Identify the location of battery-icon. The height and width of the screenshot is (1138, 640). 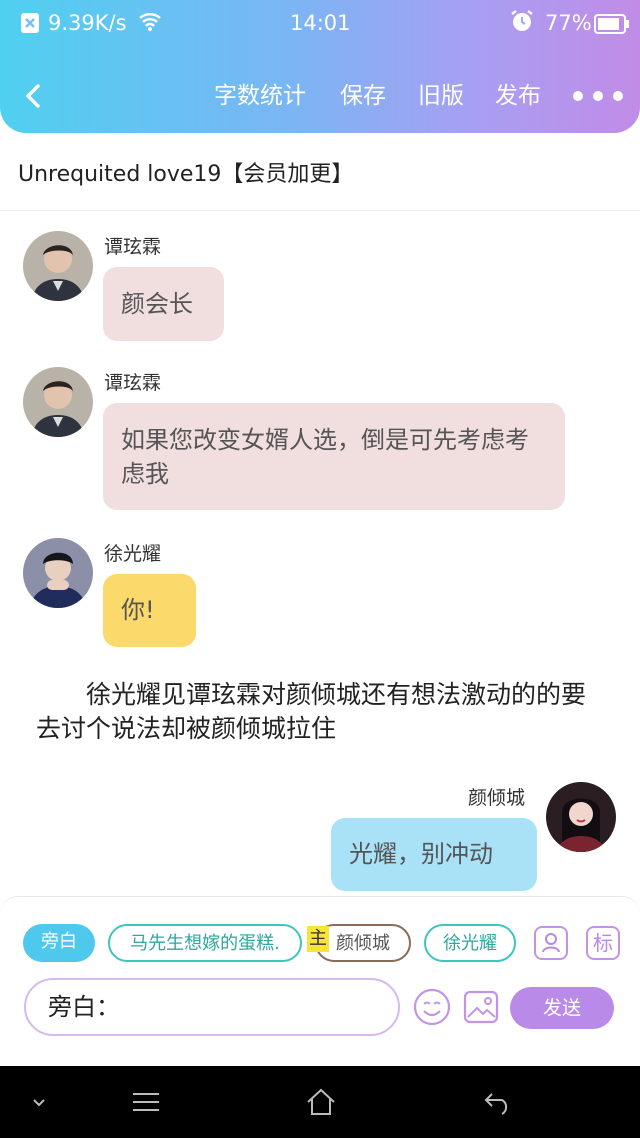
(612, 27).